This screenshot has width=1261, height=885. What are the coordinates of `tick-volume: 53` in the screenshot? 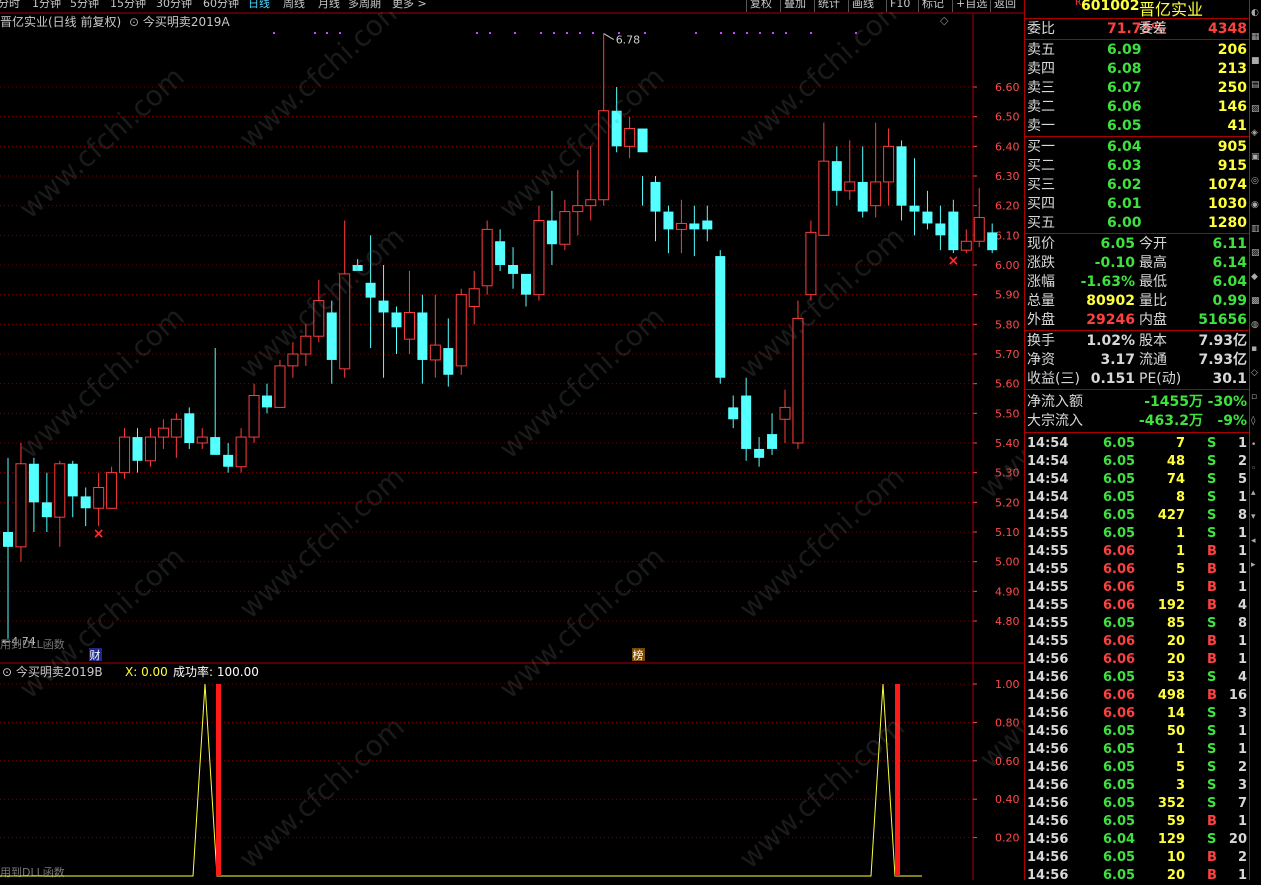 It's located at (1175, 677).